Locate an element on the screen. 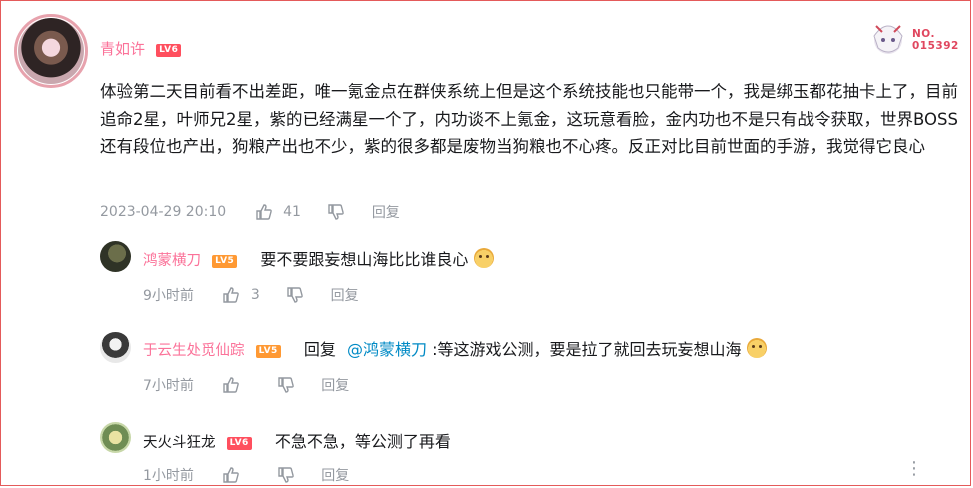  reply-username: 于云生处觅仙踪 is located at coordinates (194, 351).